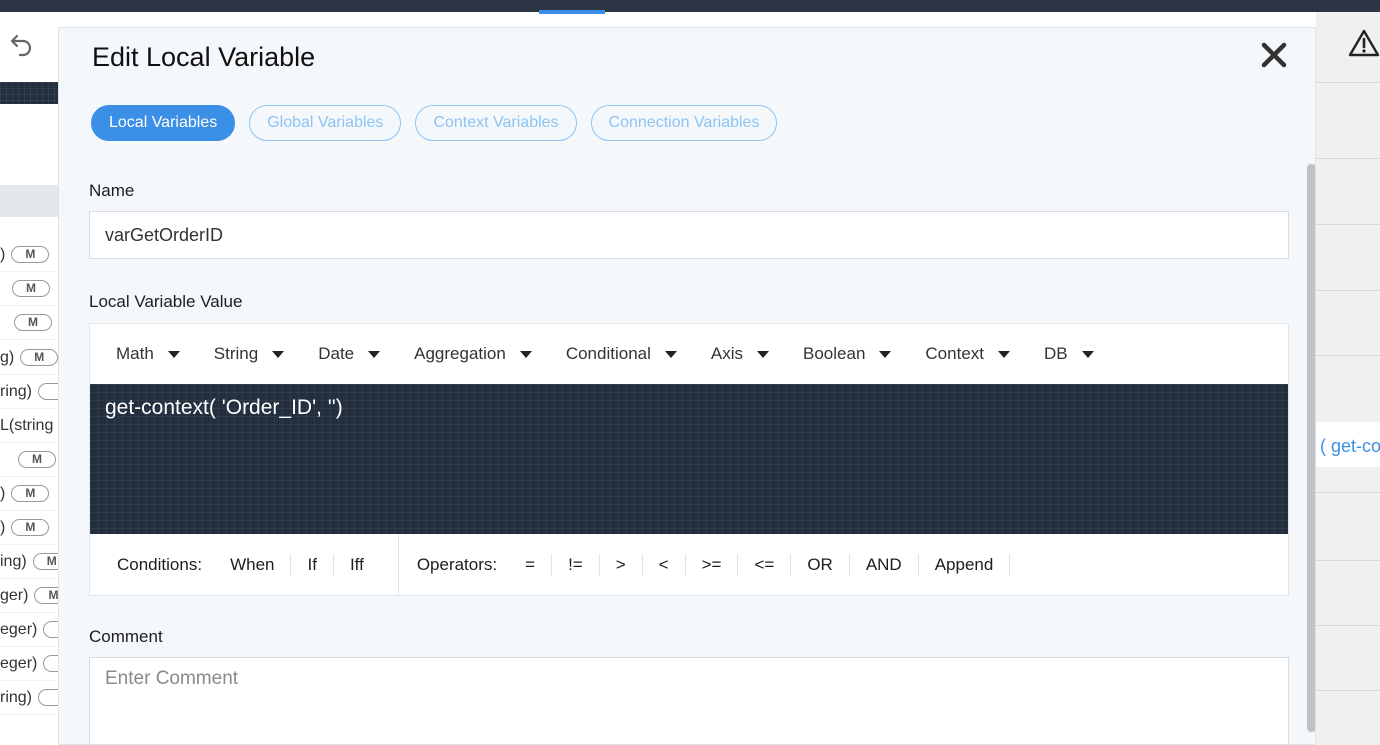 This screenshot has height=745, width=1380. I want to click on right-expression-link: ( get-co, so click(1350, 446).